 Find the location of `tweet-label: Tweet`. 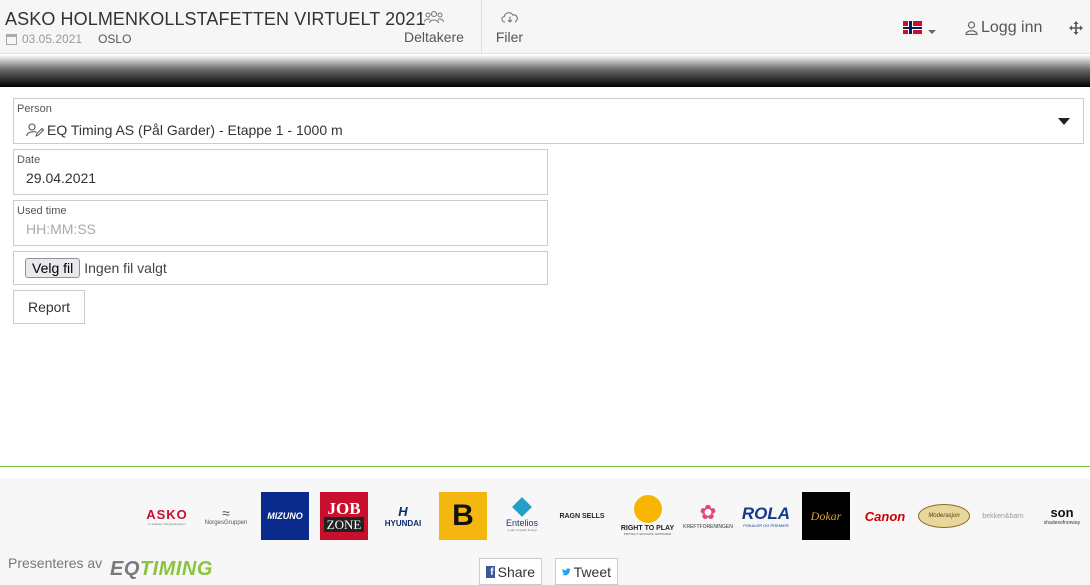

tweet-label: Tweet is located at coordinates (592, 571).